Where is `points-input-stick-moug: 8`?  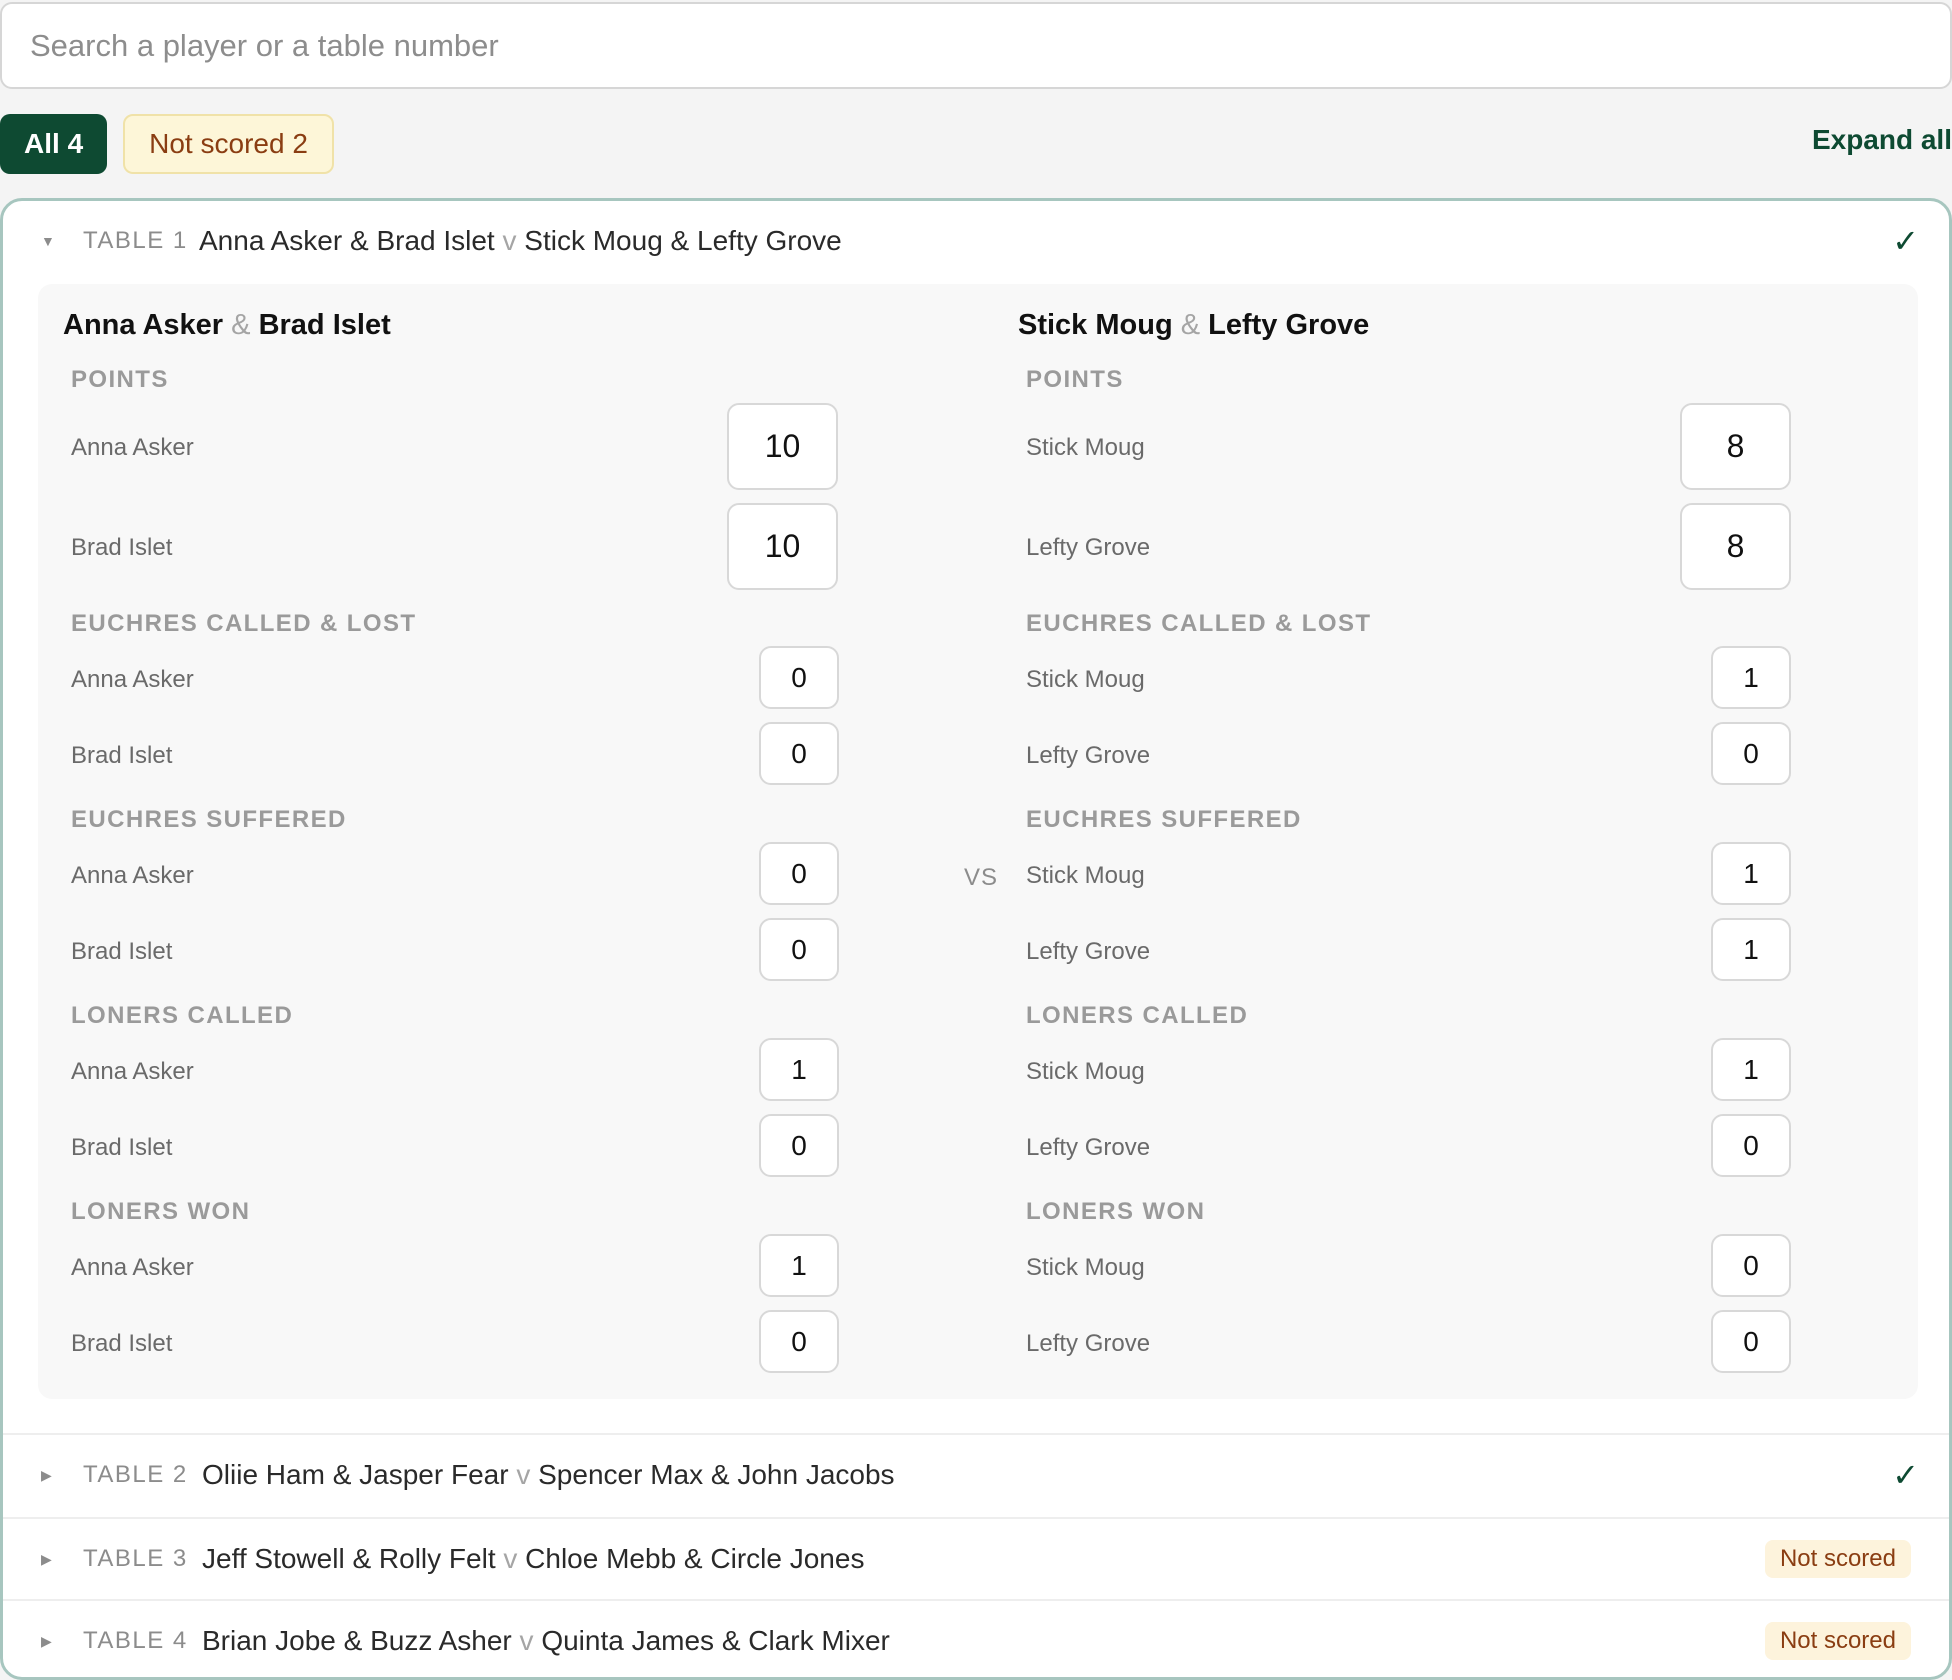
points-input-stick-moug: 8 is located at coordinates (1735, 446).